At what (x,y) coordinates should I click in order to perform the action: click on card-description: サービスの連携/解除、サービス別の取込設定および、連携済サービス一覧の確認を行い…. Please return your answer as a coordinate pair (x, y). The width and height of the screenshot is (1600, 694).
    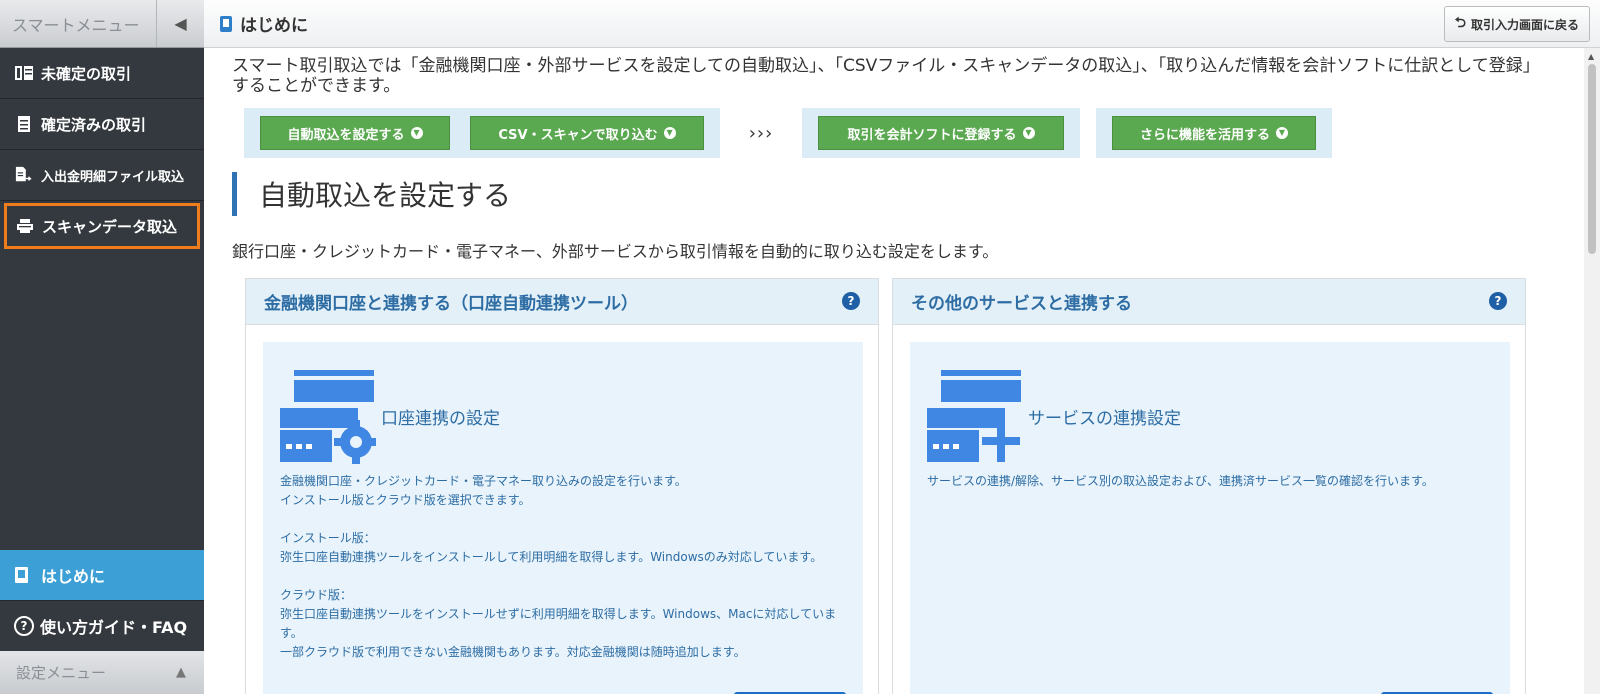
    Looking at the image, I should click on (1207, 481).